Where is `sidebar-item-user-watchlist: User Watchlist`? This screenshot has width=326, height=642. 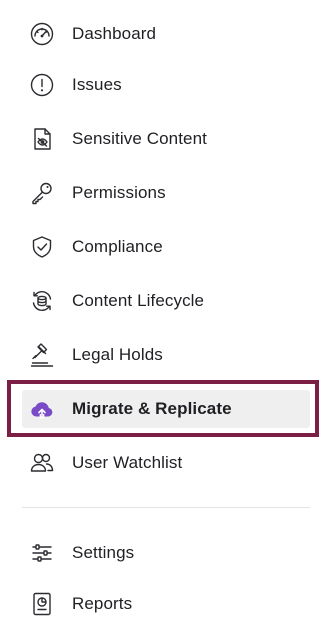
sidebar-item-user-watchlist: User Watchlist is located at coordinates (166, 463).